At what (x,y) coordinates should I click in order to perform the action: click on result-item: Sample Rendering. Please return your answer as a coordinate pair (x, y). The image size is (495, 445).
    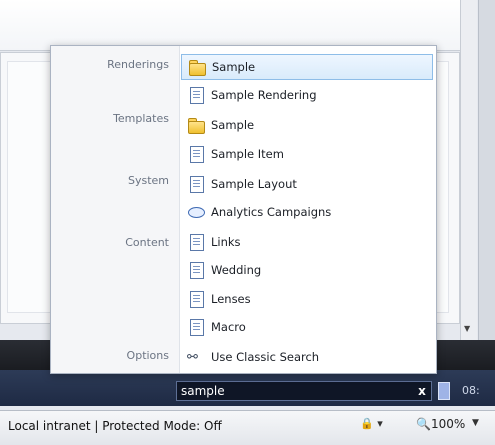
    Looking at the image, I should click on (307, 95).